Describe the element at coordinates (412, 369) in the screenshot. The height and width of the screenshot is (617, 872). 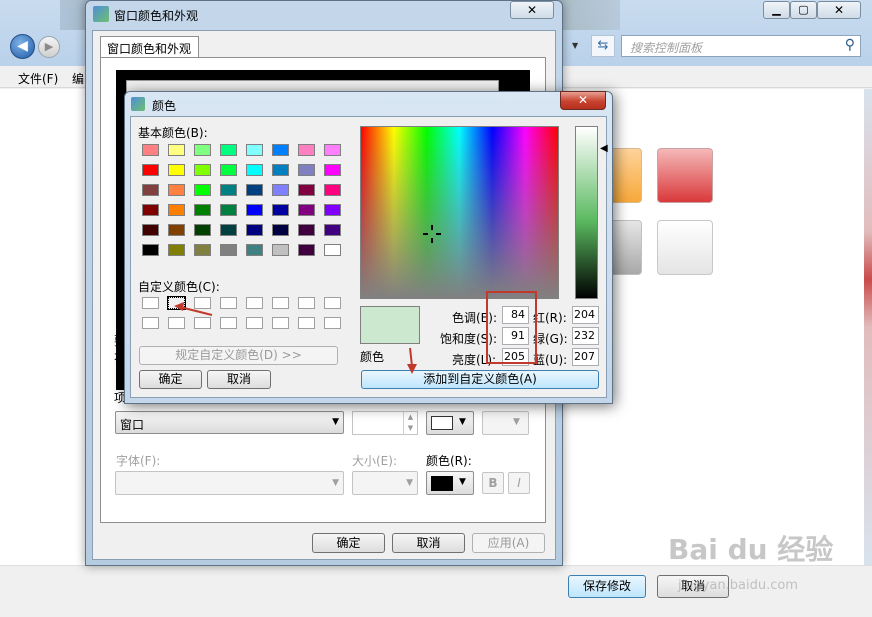
I see `arrow-head-add` at that location.